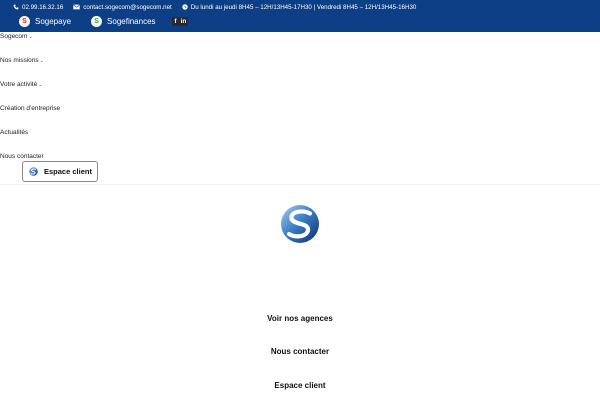 This screenshot has width=600, height=400. Describe the element at coordinates (185, 7) in the screenshot. I see `clock-icon` at that location.